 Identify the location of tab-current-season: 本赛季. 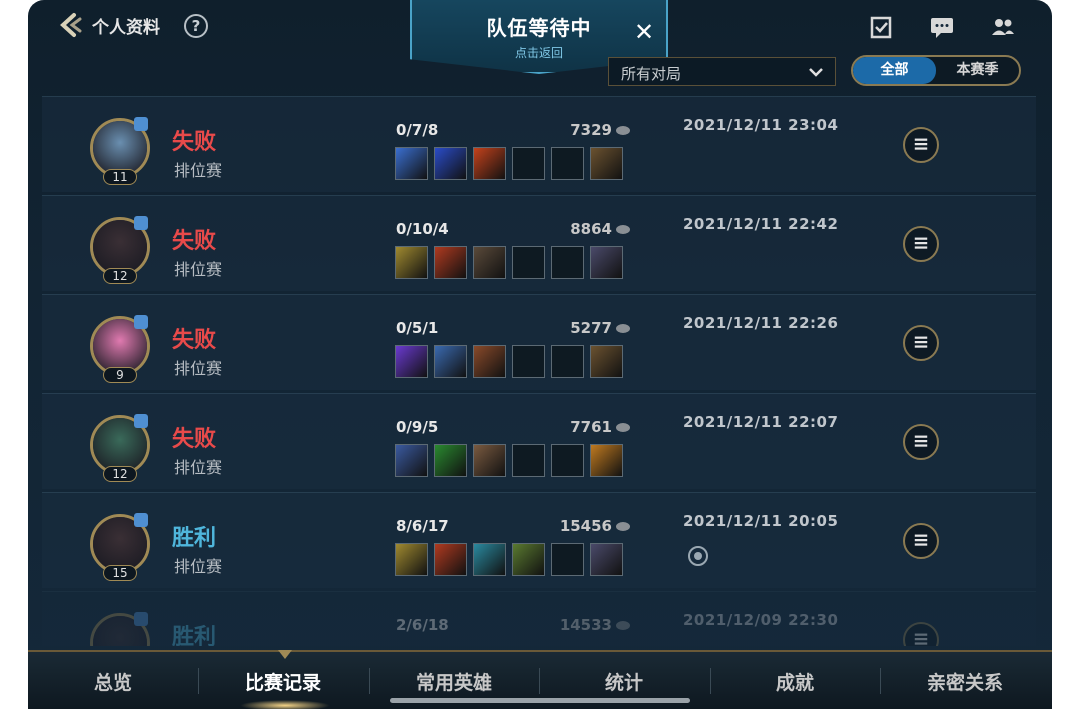
(977, 70).